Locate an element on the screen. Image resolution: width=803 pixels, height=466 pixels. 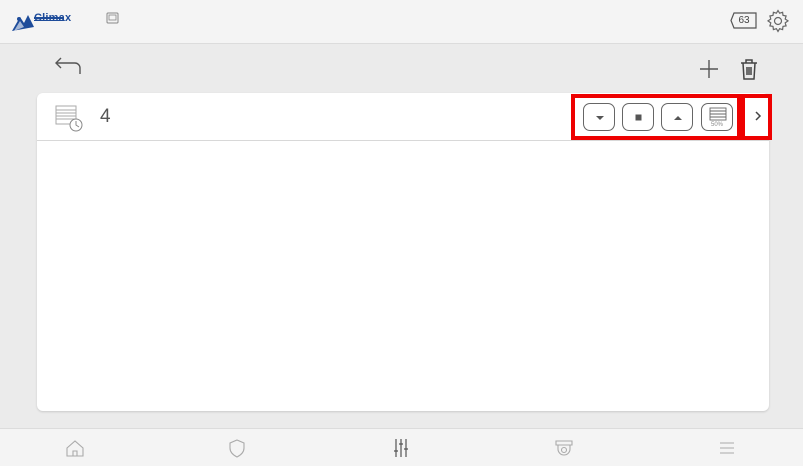
device-row: 4 50% is located at coordinates (404, 117).